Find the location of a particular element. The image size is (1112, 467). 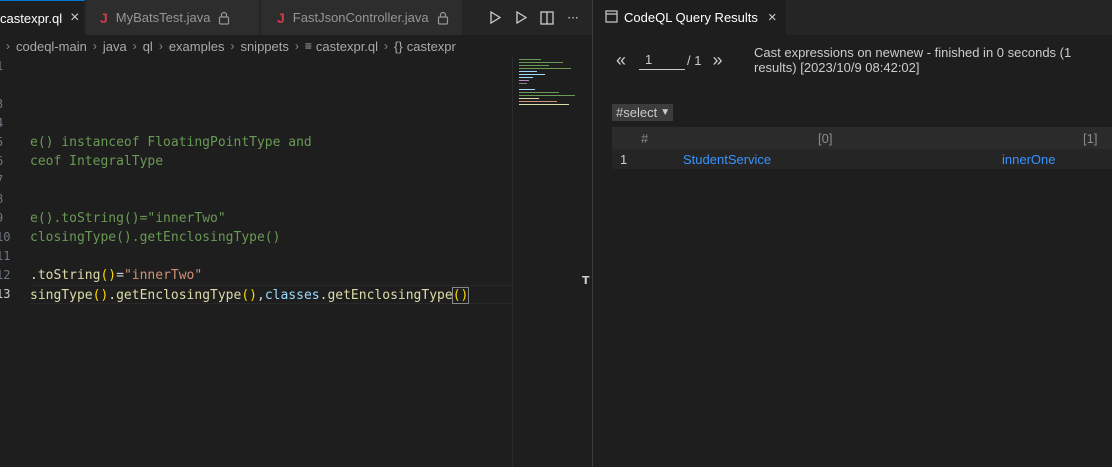

page-total: / 1 is located at coordinates (694, 60).